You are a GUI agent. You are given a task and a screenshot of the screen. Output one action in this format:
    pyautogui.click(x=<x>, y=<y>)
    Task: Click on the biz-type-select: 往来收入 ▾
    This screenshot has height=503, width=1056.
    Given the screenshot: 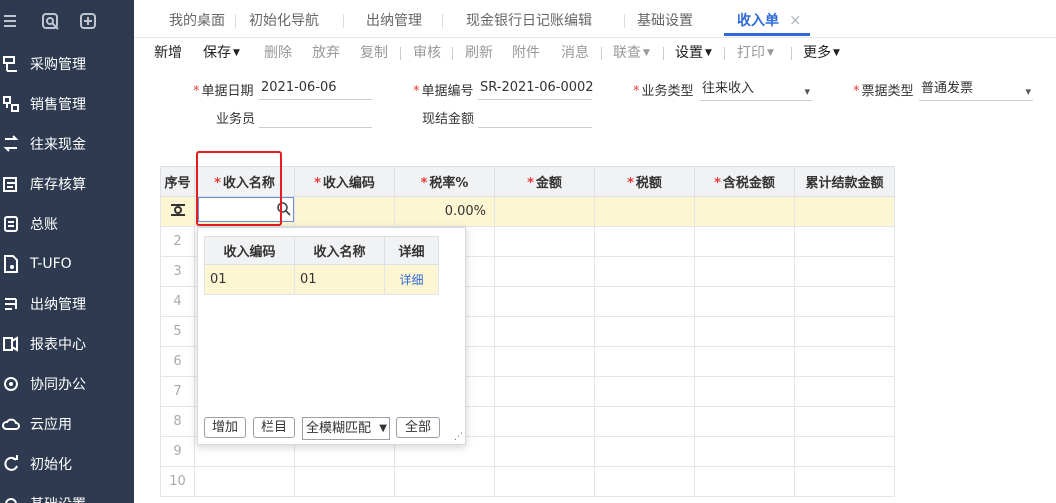 What is the action you would take?
    pyautogui.click(x=756, y=90)
    